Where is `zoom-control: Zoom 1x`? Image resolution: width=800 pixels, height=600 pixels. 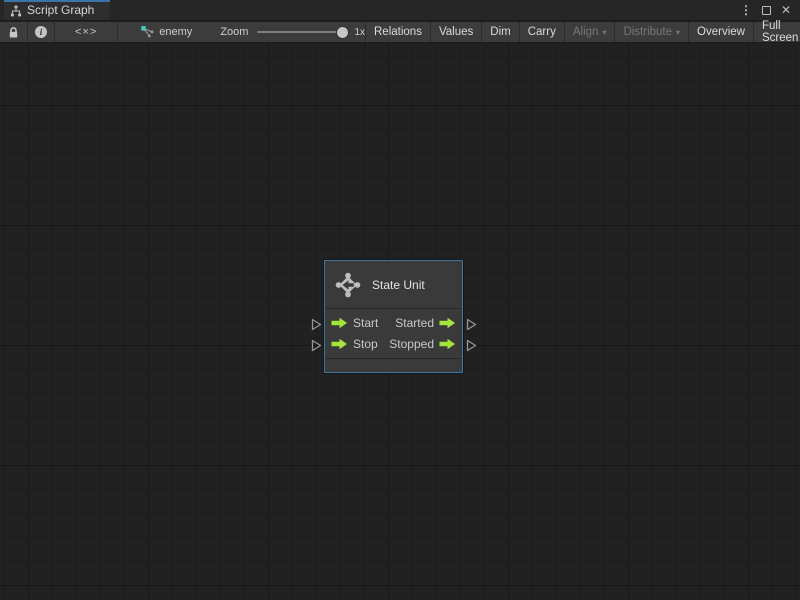 zoom-control: Zoom 1x is located at coordinates (292, 32).